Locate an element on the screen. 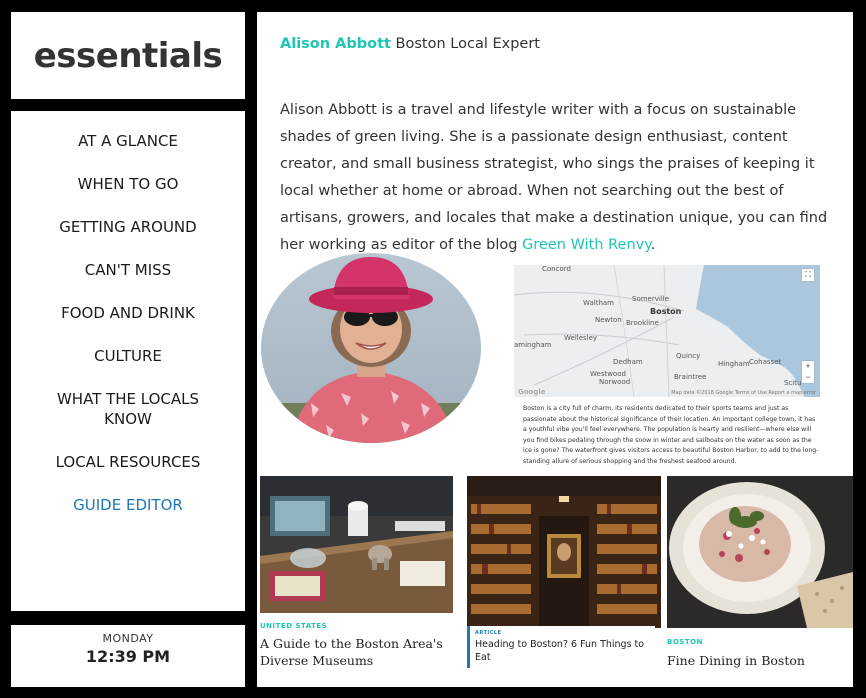 The height and width of the screenshot is (698, 866). map-label-dedham: Dedham is located at coordinates (628, 362).